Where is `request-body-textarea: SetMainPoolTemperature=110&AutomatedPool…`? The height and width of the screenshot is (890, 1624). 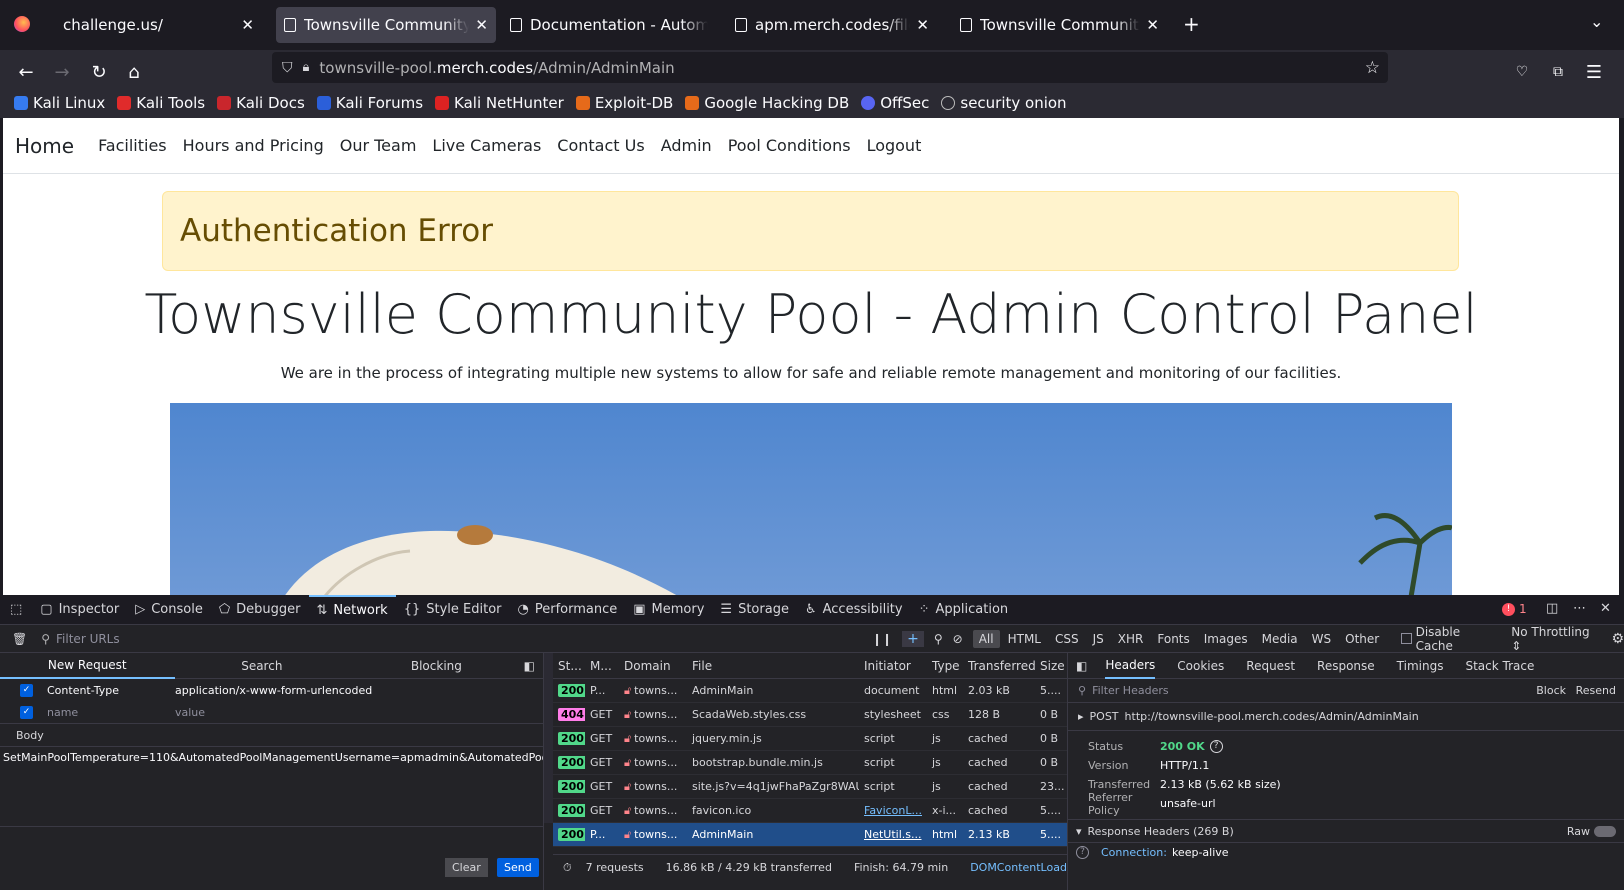
request-body-textarea: SetMainPoolTemperature=110&AutomatedPool… is located at coordinates (271, 787).